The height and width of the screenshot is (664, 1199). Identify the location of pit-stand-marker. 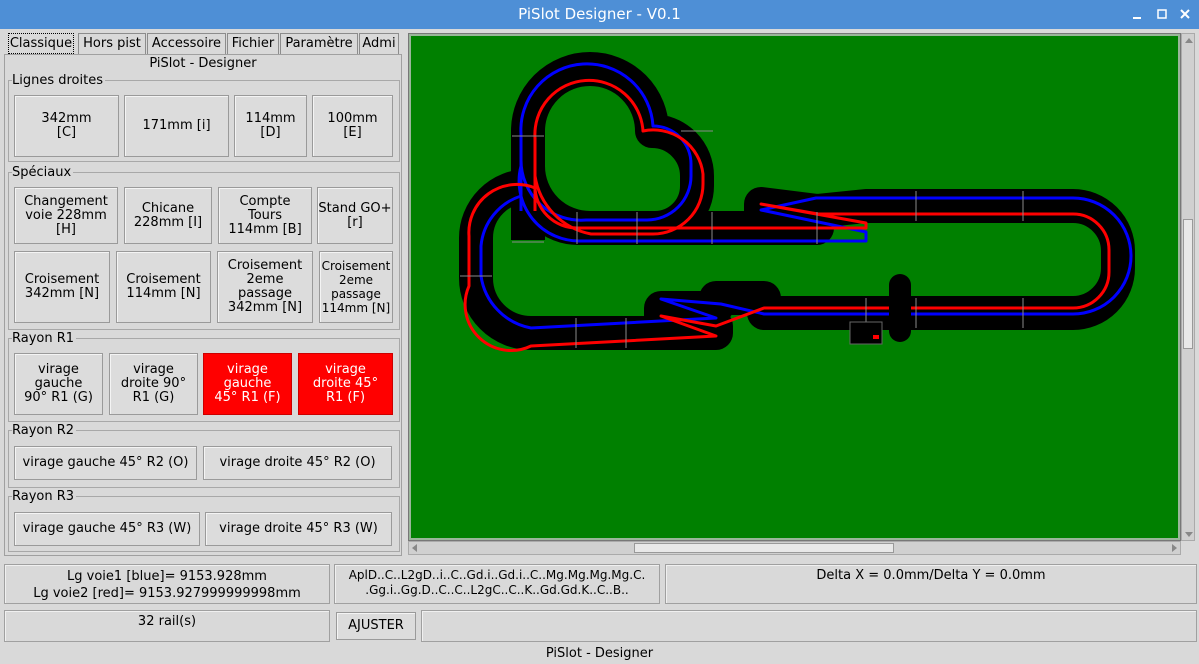
(876, 337).